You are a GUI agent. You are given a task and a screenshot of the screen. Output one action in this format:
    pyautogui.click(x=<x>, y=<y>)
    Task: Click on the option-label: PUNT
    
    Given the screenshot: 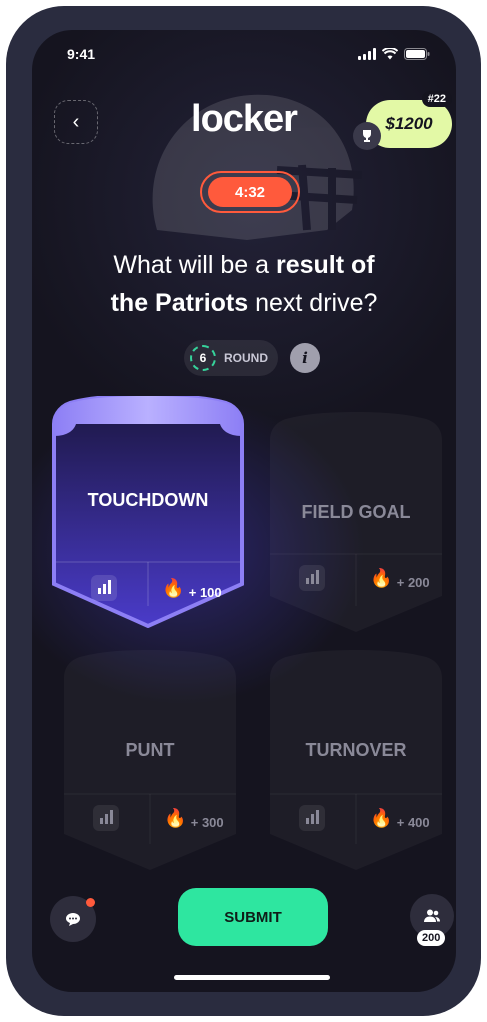 What is the action you would take?
    pyautogui.click(x=150, y=750)
    